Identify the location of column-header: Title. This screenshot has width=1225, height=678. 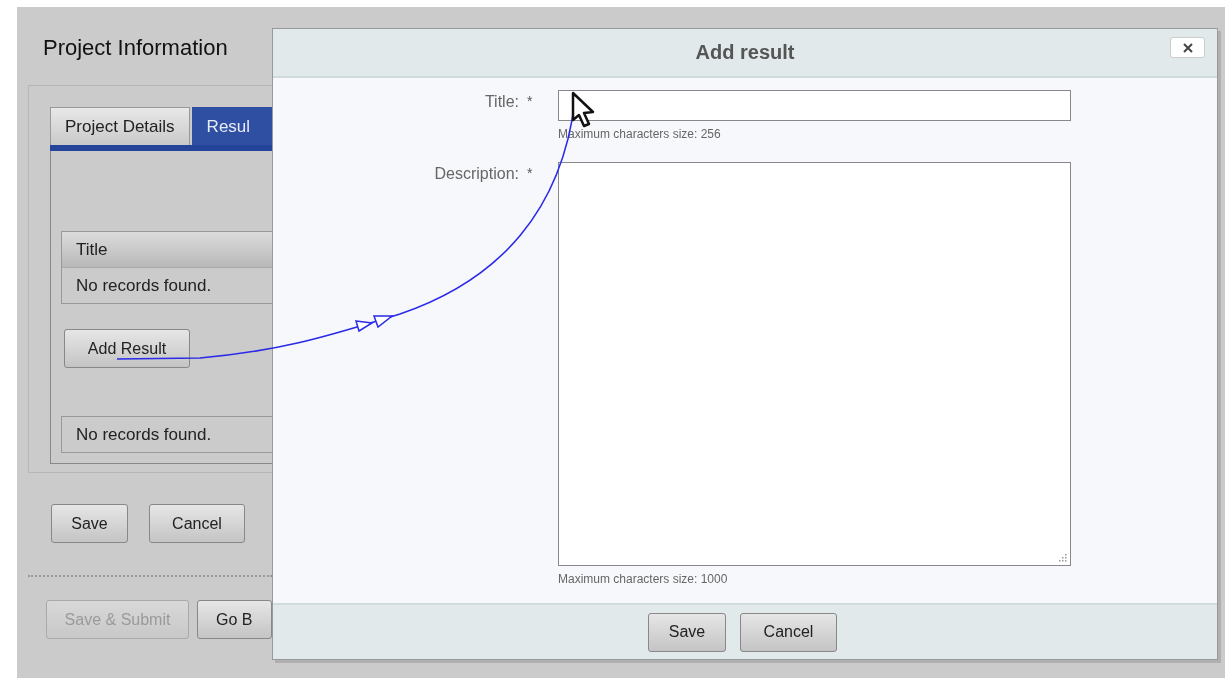
(167, 250).